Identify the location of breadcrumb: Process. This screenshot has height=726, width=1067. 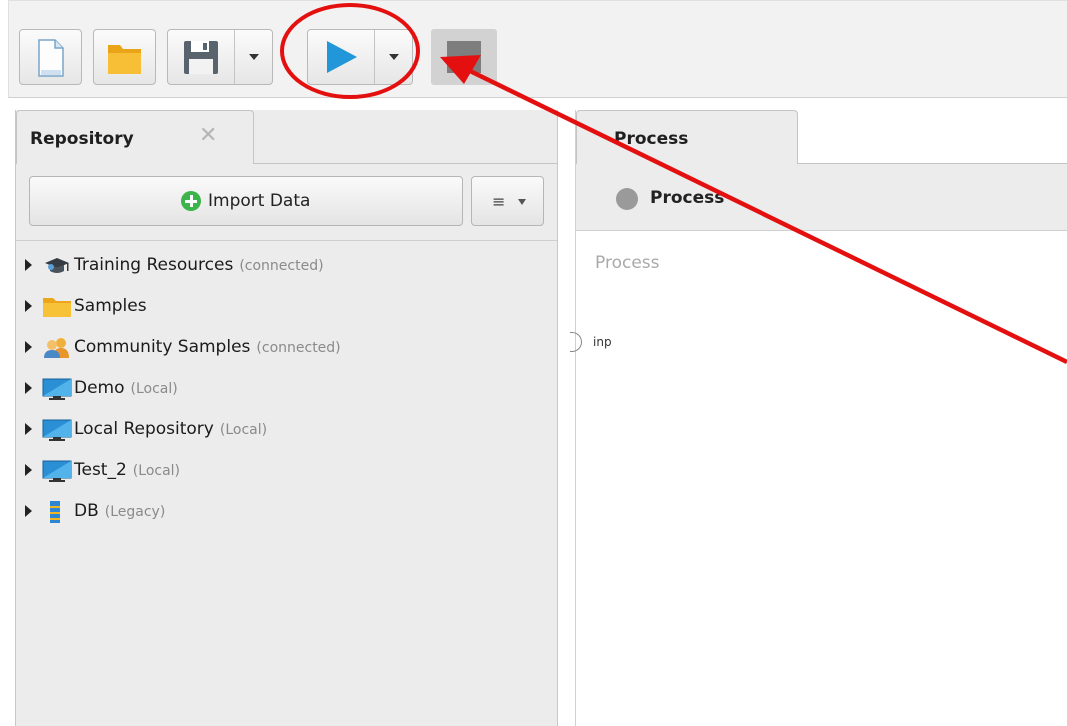
(821, 197).